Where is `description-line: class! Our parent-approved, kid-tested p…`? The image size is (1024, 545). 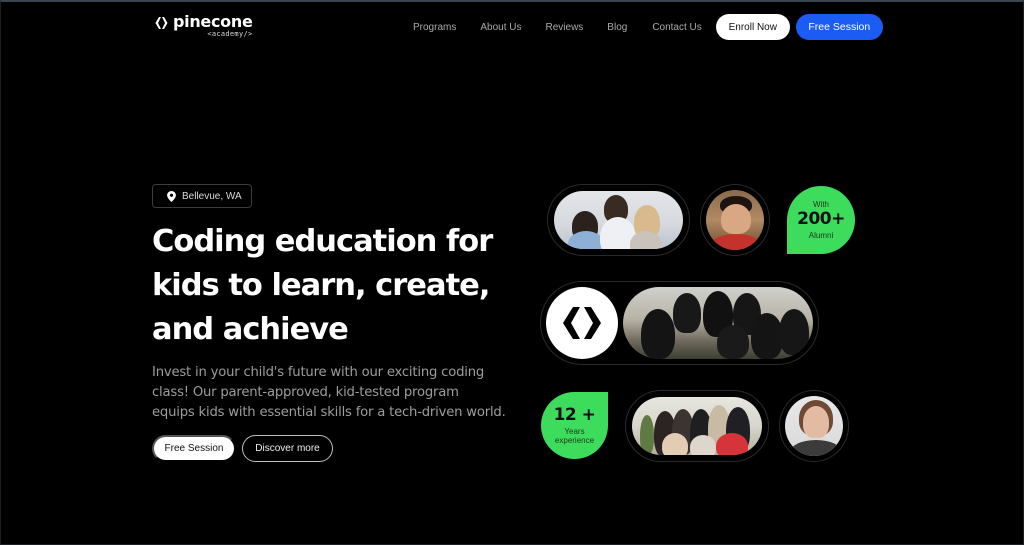 description-line: class! Our parent-approved, kid-tested p… is located at coordinates (305, 392).